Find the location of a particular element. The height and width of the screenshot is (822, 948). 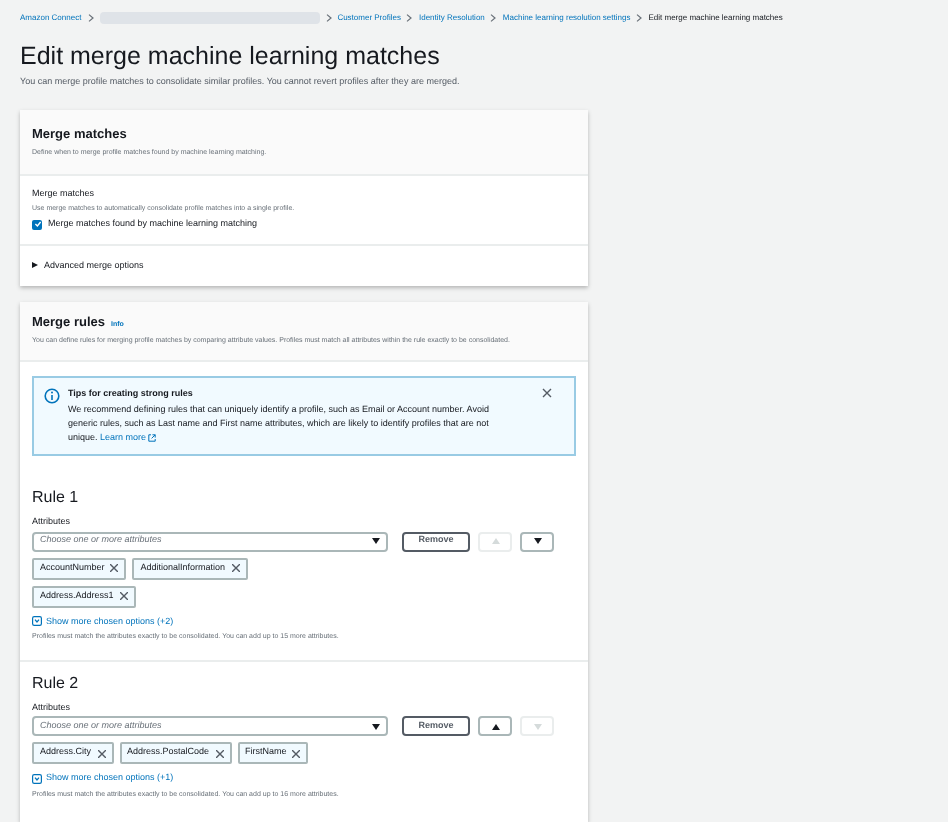

page-title: Edit merge machine learning matches is located at coordinates (231, 56).